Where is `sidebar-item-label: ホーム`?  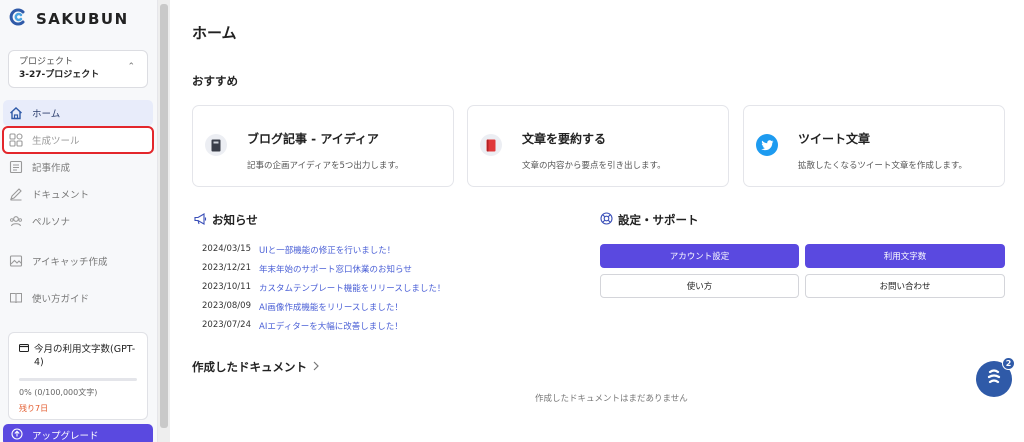
sidebar-item-label: ホーム is located at coordinates (46, 114).